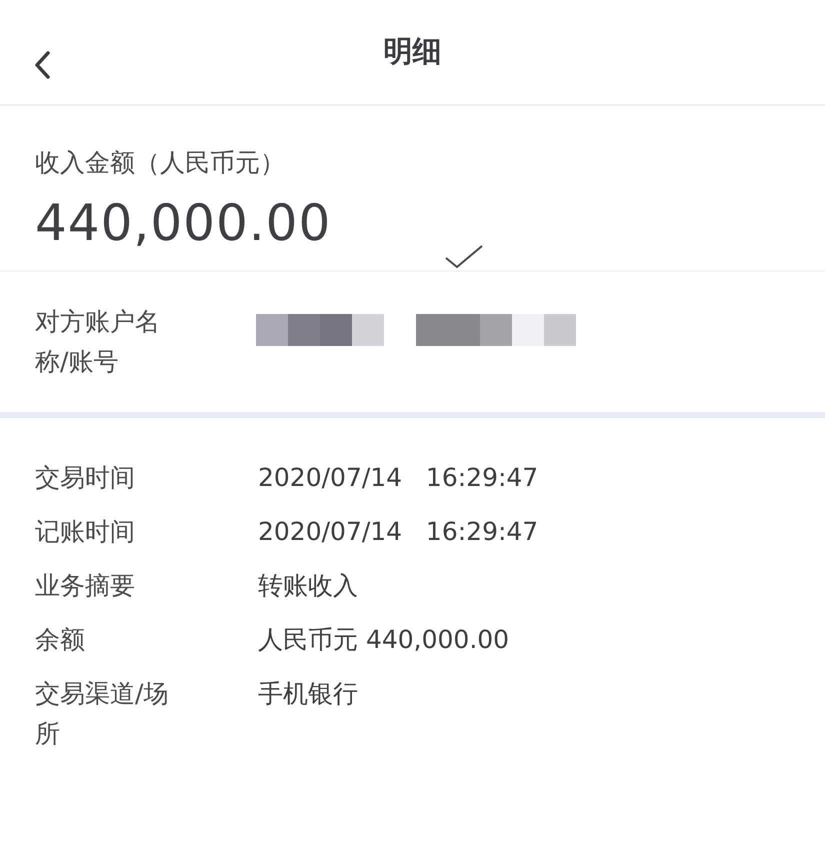 The width and height of the screenshot is (825, 853). Describe the element at coordinates (413, 51) in the screenshot. I see `page-title: 明细` at that location.